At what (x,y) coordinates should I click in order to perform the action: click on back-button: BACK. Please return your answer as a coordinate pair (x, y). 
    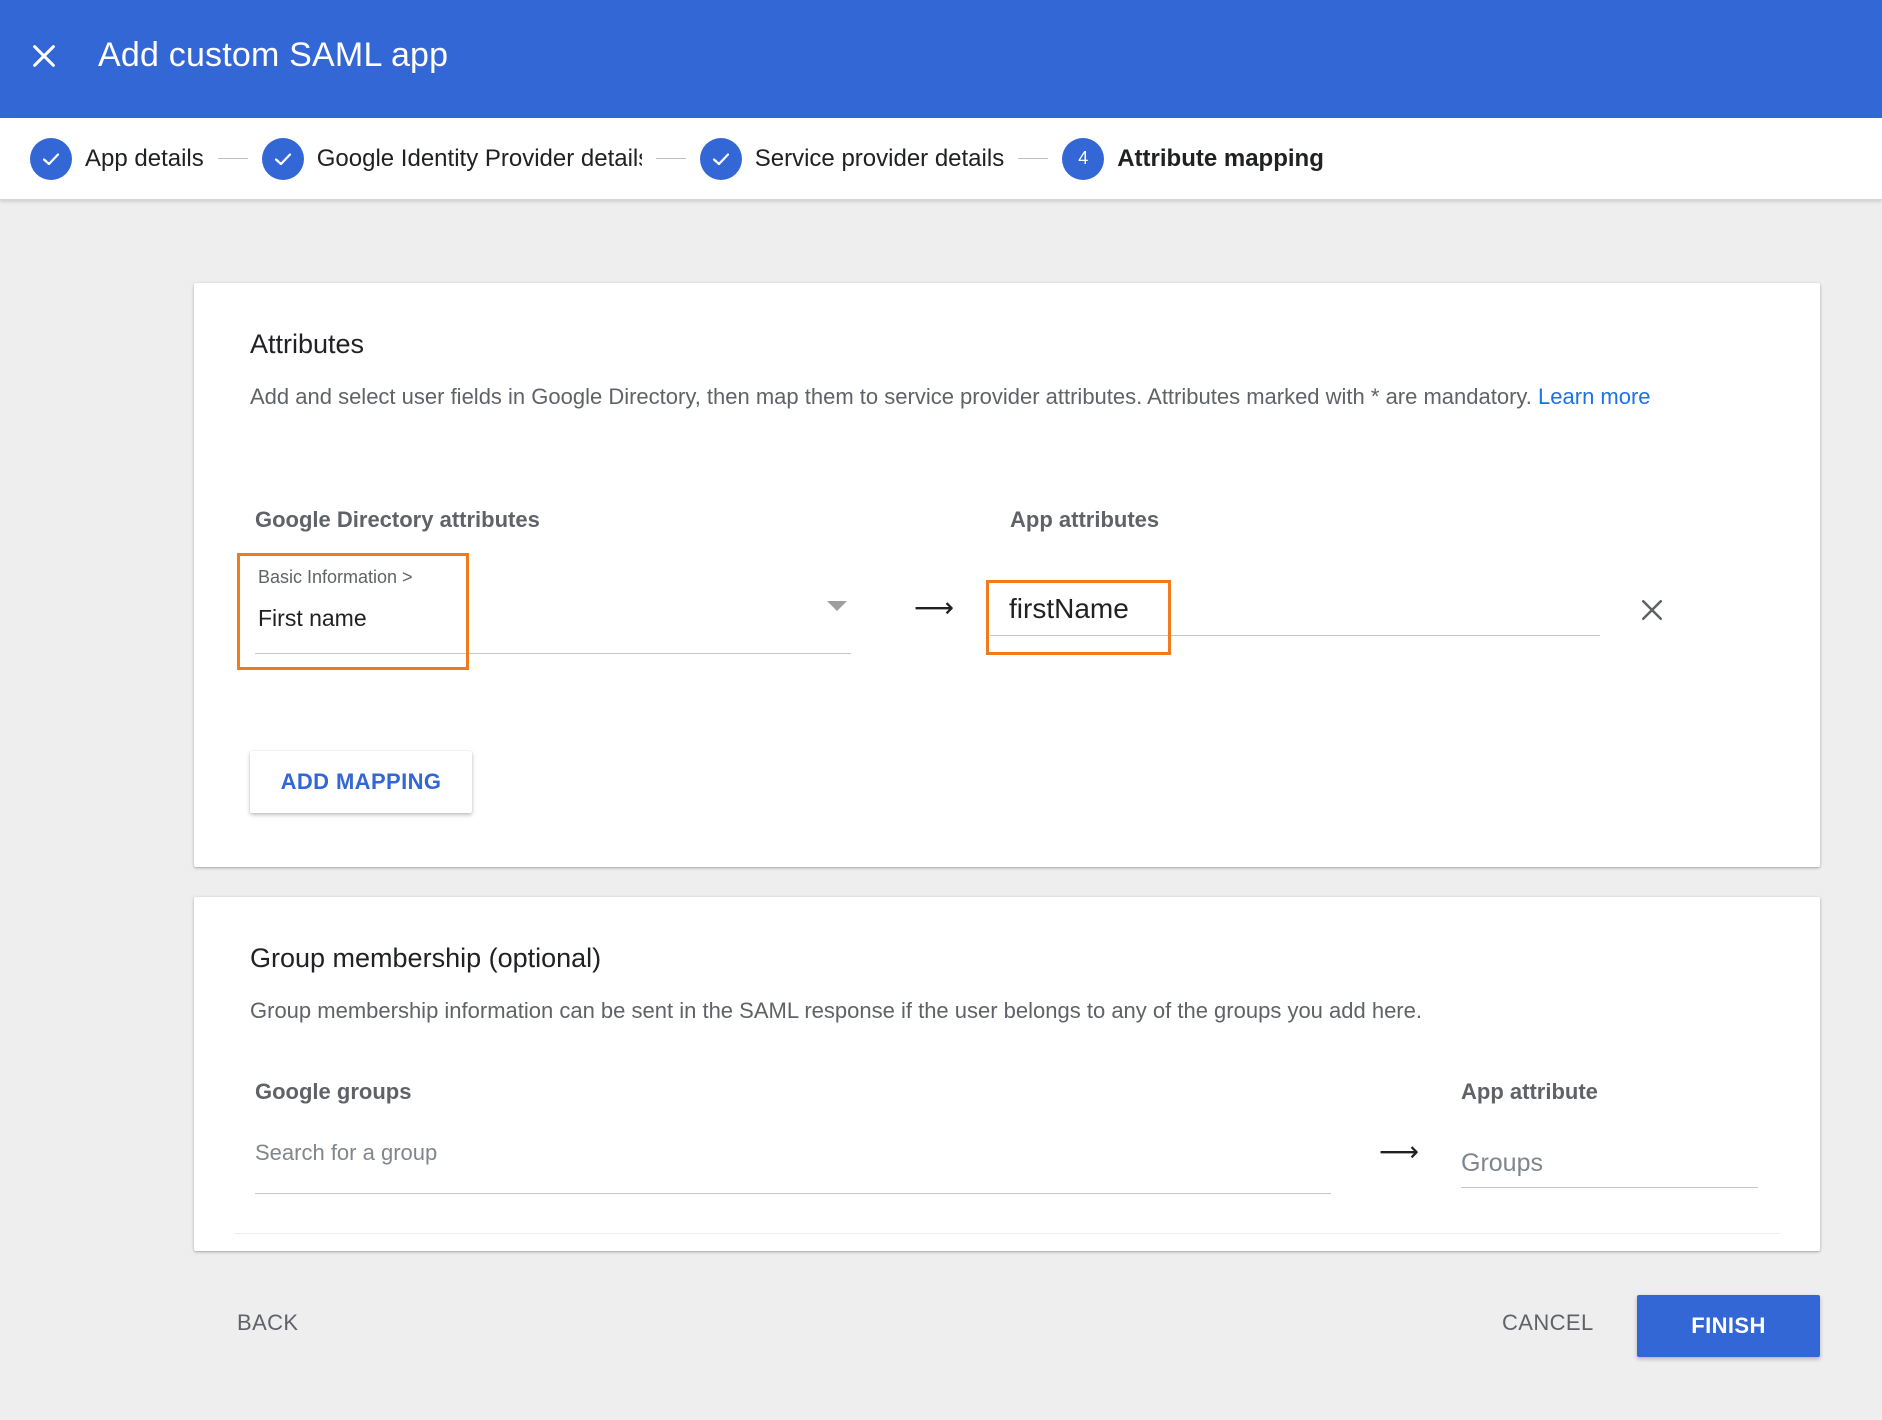
    Looking at the image, I should click on (268, 1323).